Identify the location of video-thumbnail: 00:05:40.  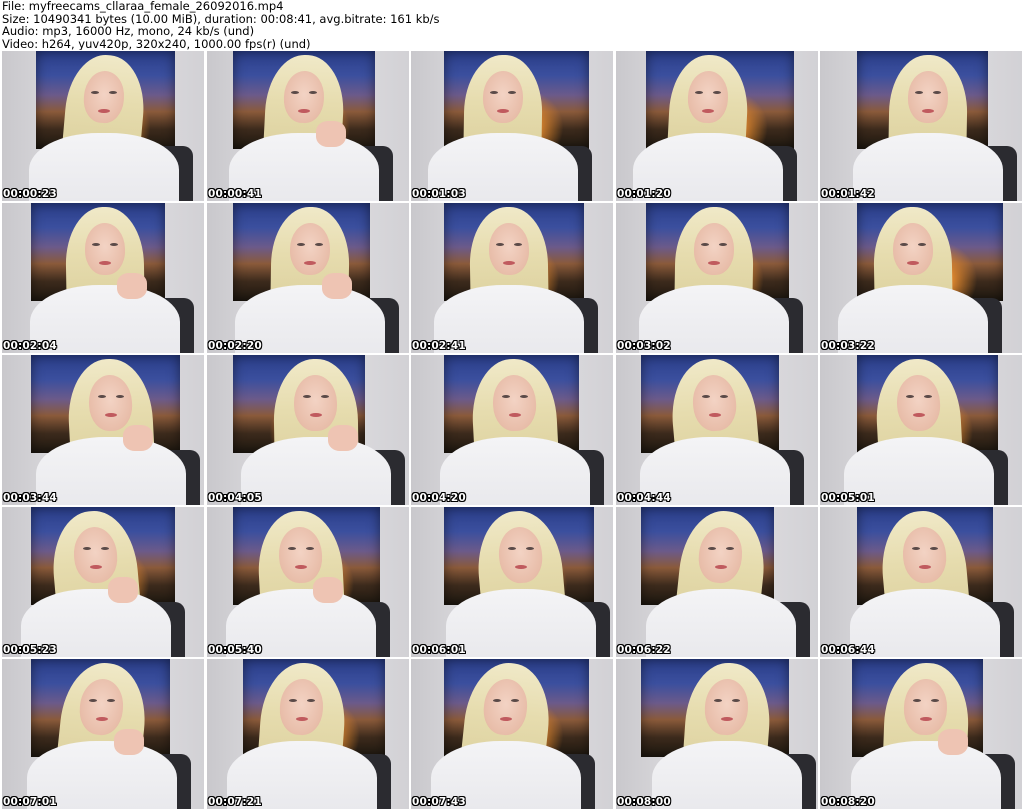
(308, 582).